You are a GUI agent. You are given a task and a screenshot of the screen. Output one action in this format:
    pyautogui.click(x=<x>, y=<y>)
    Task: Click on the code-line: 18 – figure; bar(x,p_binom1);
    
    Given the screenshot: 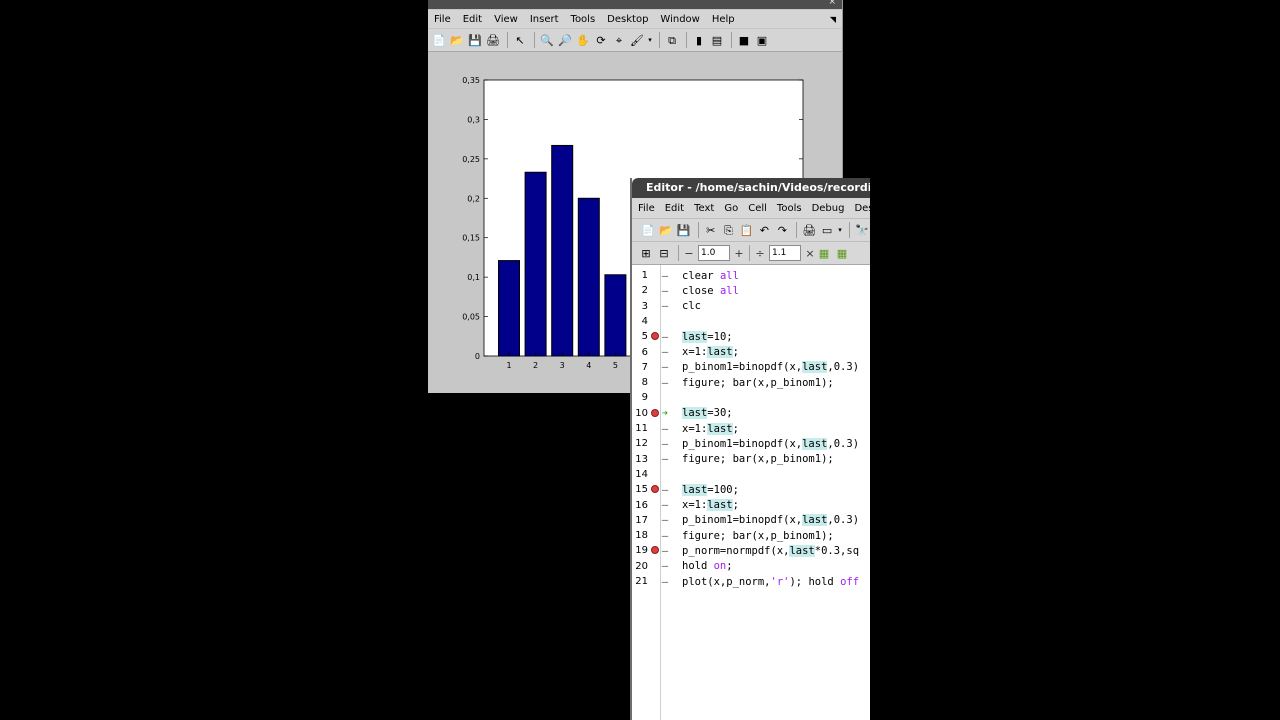 What is the action you would take?
    pyautogui.click(x=751, y=535)
    